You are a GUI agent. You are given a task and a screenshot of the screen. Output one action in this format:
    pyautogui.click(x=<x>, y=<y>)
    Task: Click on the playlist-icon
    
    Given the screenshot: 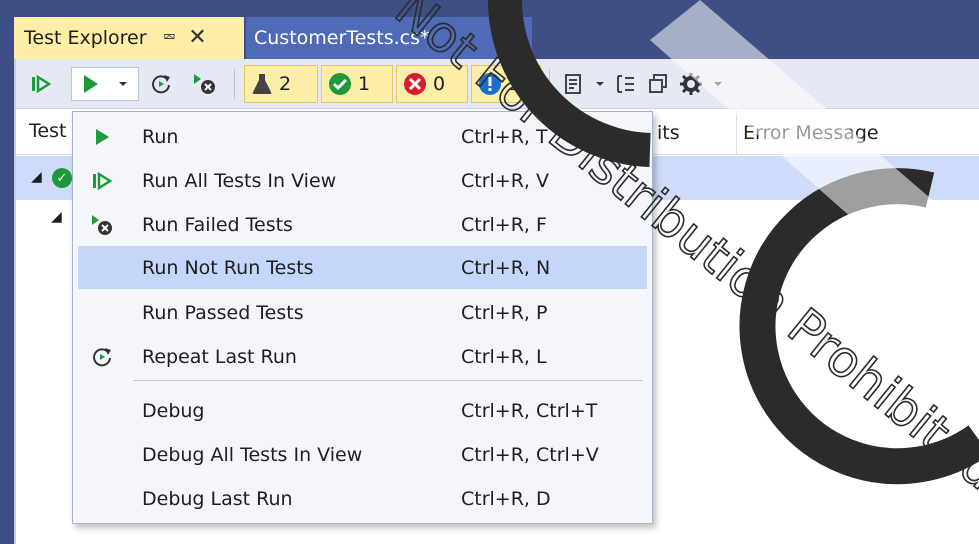 What is the action you would take?
    pyautogui.click(x=574, y=84)
    